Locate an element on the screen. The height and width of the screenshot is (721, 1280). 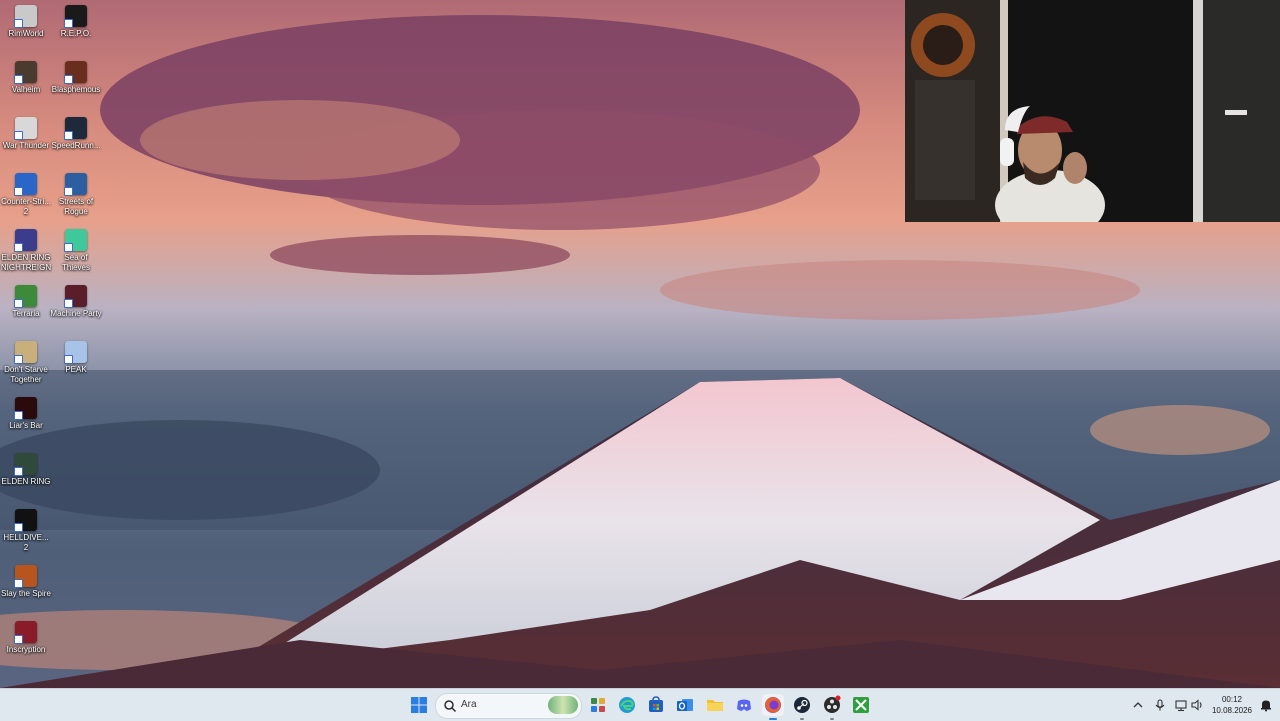
desktop-icon-label: Slay the Spire is located at coordinates (26, 593).